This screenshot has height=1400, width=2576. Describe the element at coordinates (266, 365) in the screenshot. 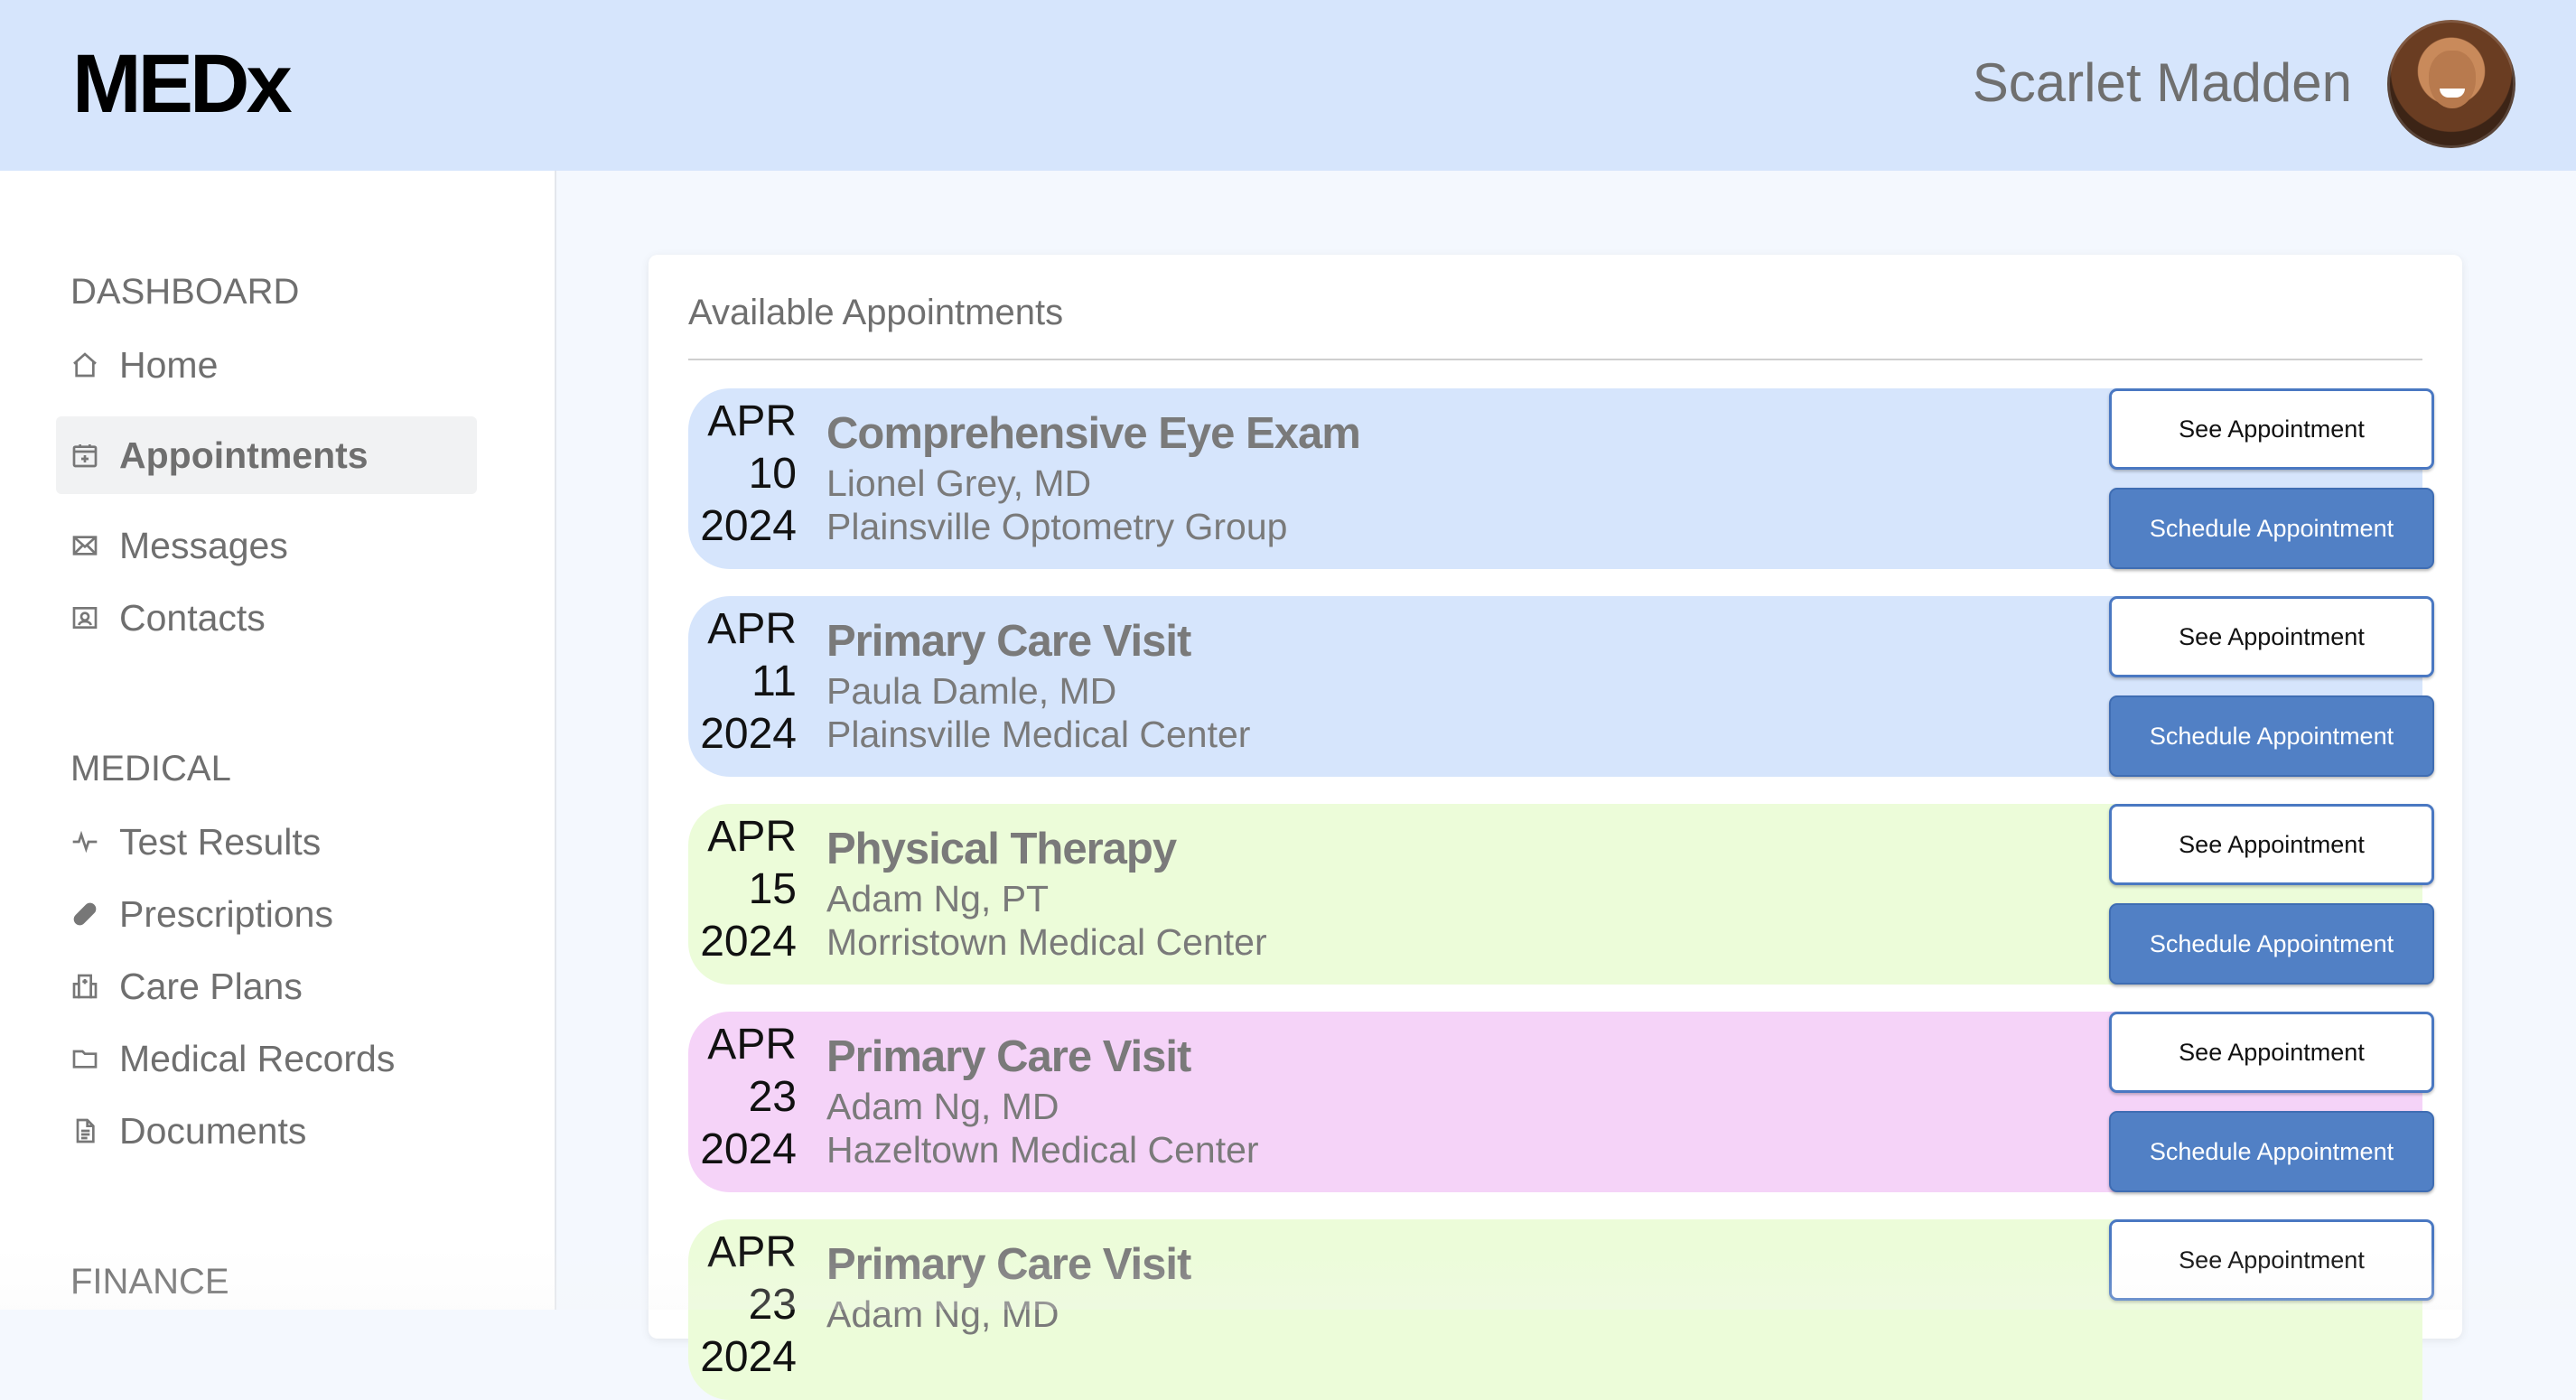

I see `sidebar-item-home: Home` at that location.